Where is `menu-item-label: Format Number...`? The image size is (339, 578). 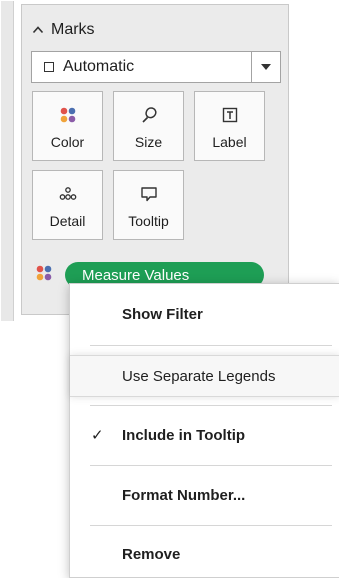
menu-item-label: Format Number... is located at coordinates (184, 495).